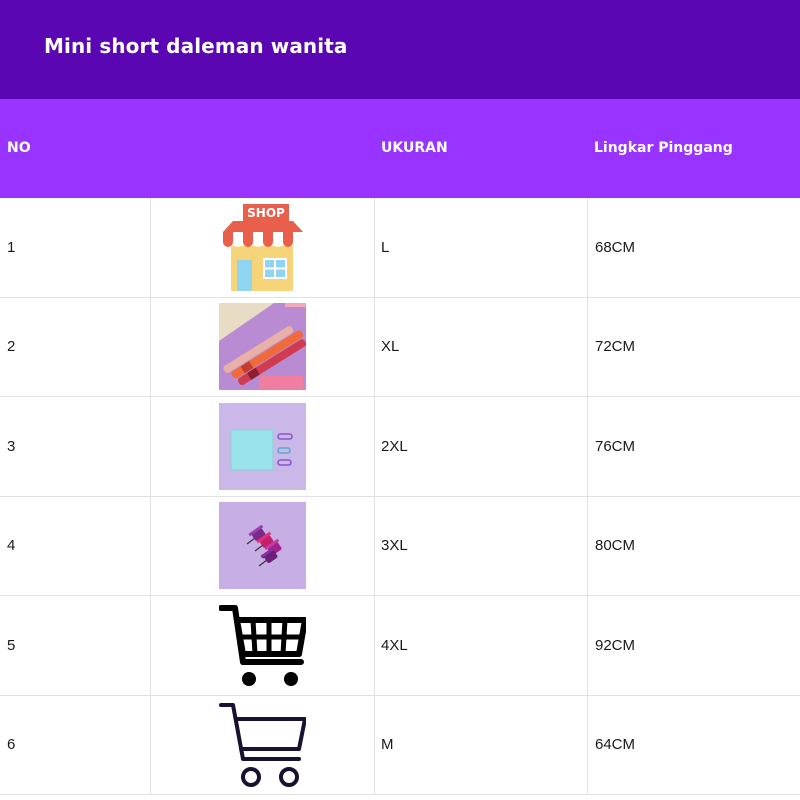 The height and width of the screenshot is (800, 800). I want to click on row-size: XL, so click(481, 346).